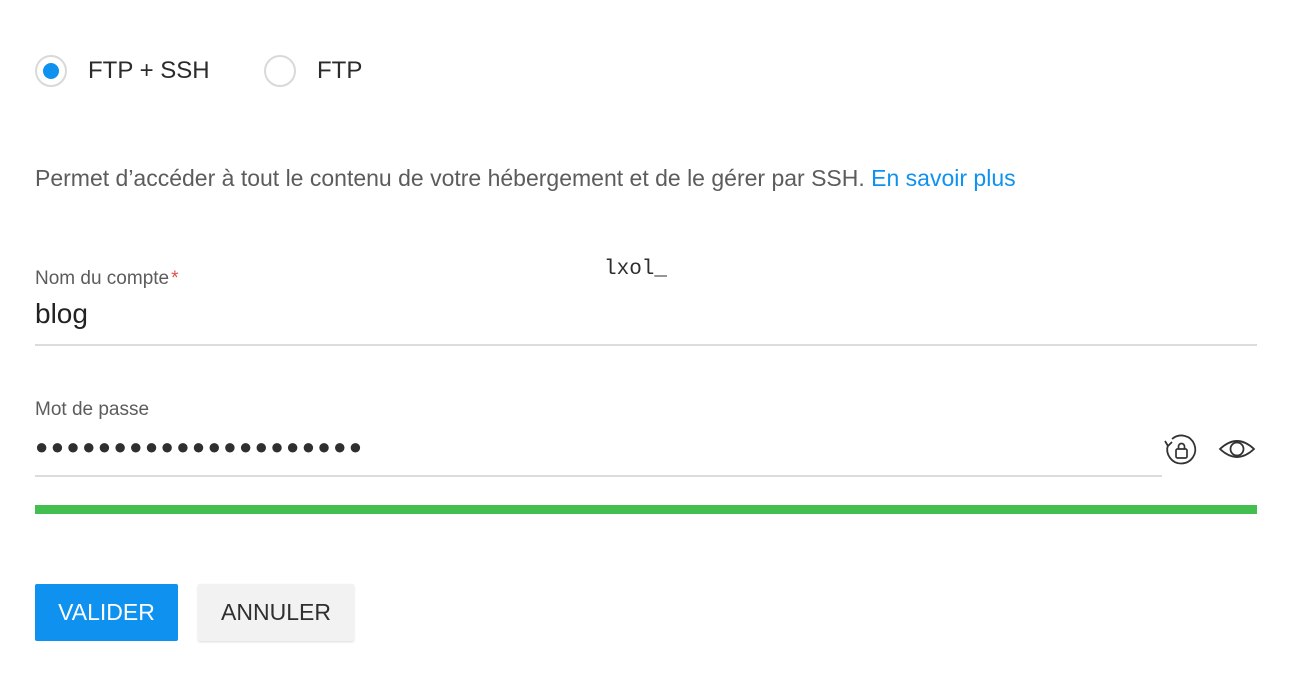 This screenshot has width=1292, height=675. What do you see at coordinates (280, 71) in the screenshot?
I see `radio-button-ftp` at bounding box center [280, 71].